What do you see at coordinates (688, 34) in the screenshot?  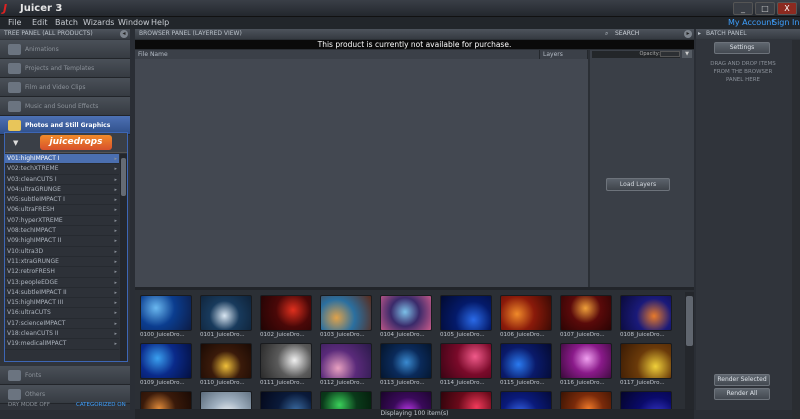 I see `panel-menu-icon: ▸` at bounding box center [688, 34].